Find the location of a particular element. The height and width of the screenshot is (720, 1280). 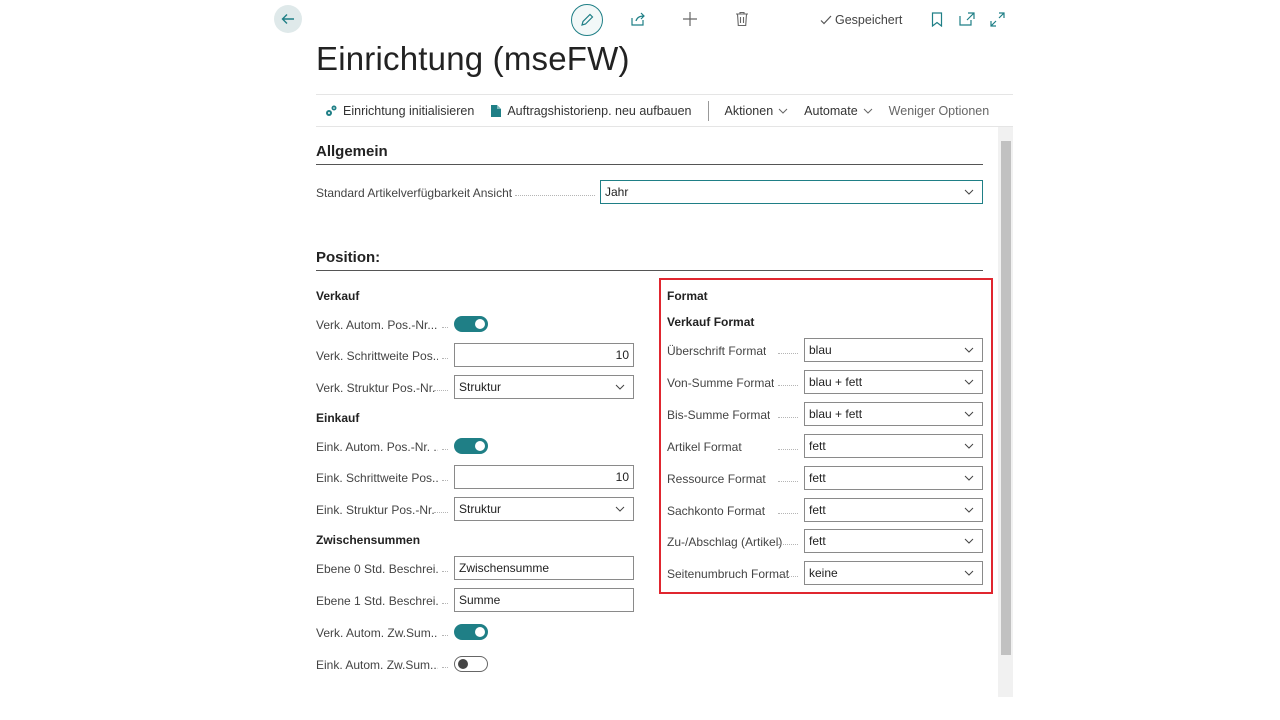

init-setup-action: Einrichtung initialisieren is located at coordinates (399, 110).